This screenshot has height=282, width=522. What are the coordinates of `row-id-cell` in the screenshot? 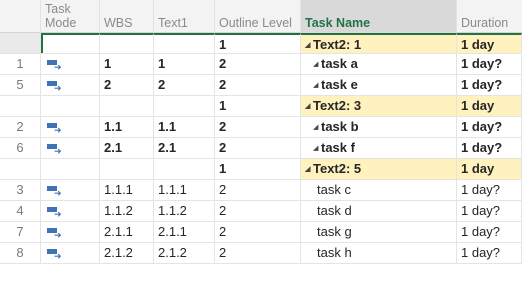 It's located at (20, 43).